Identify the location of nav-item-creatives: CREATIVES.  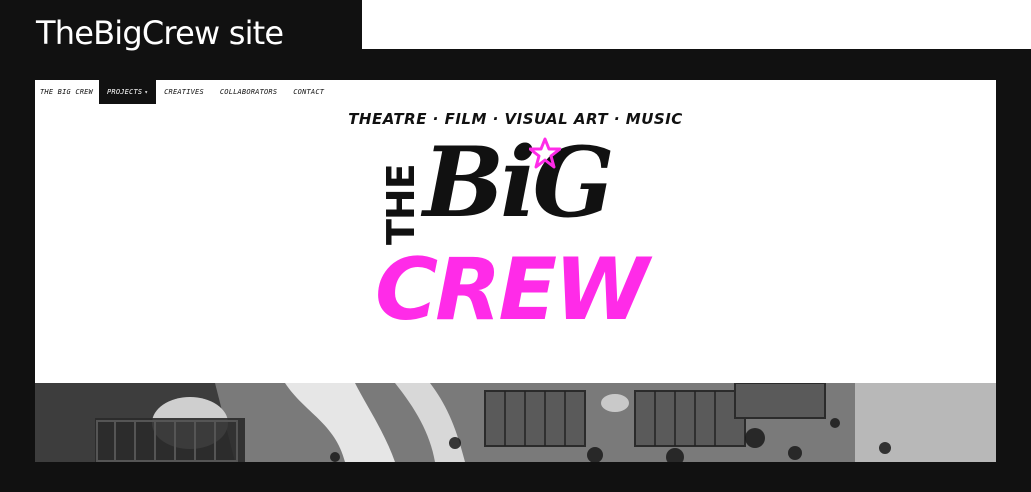
(184, 92).